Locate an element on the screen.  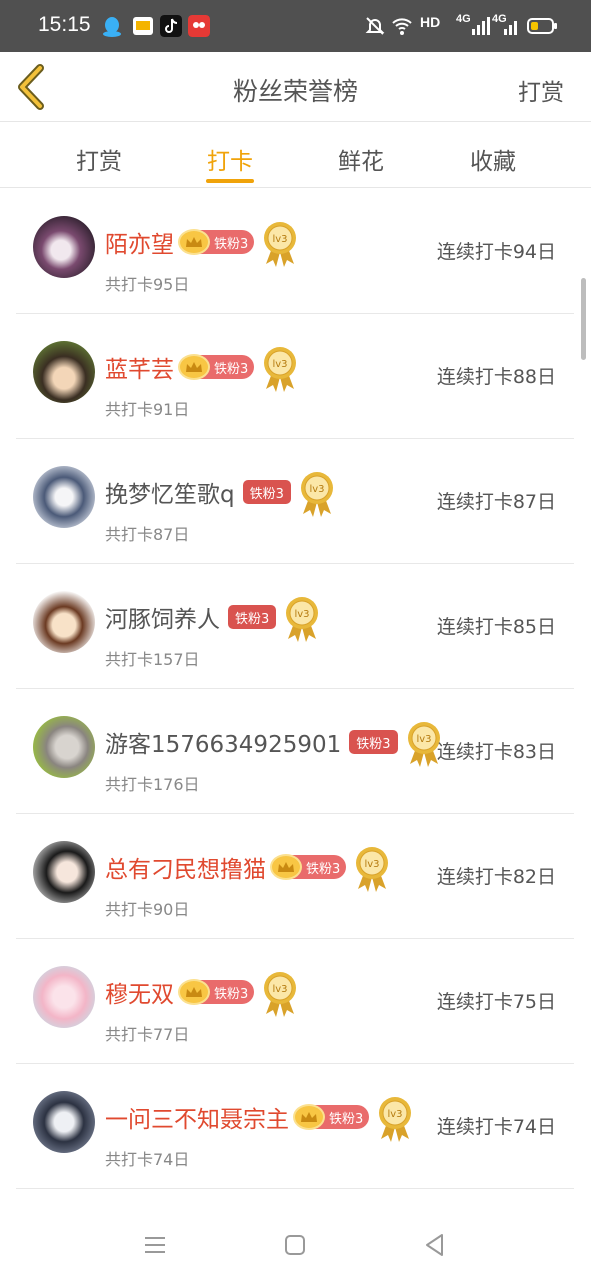
user-name: 挽梦忆笙歌q is located at coordinates (170, 492).